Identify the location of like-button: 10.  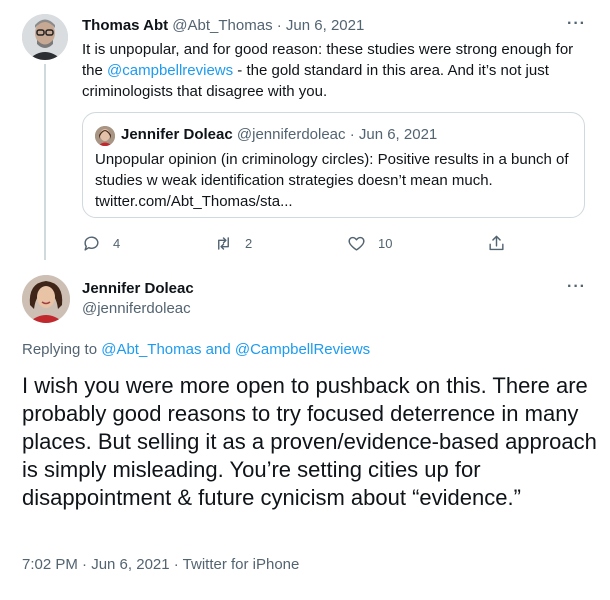
(369, 243).